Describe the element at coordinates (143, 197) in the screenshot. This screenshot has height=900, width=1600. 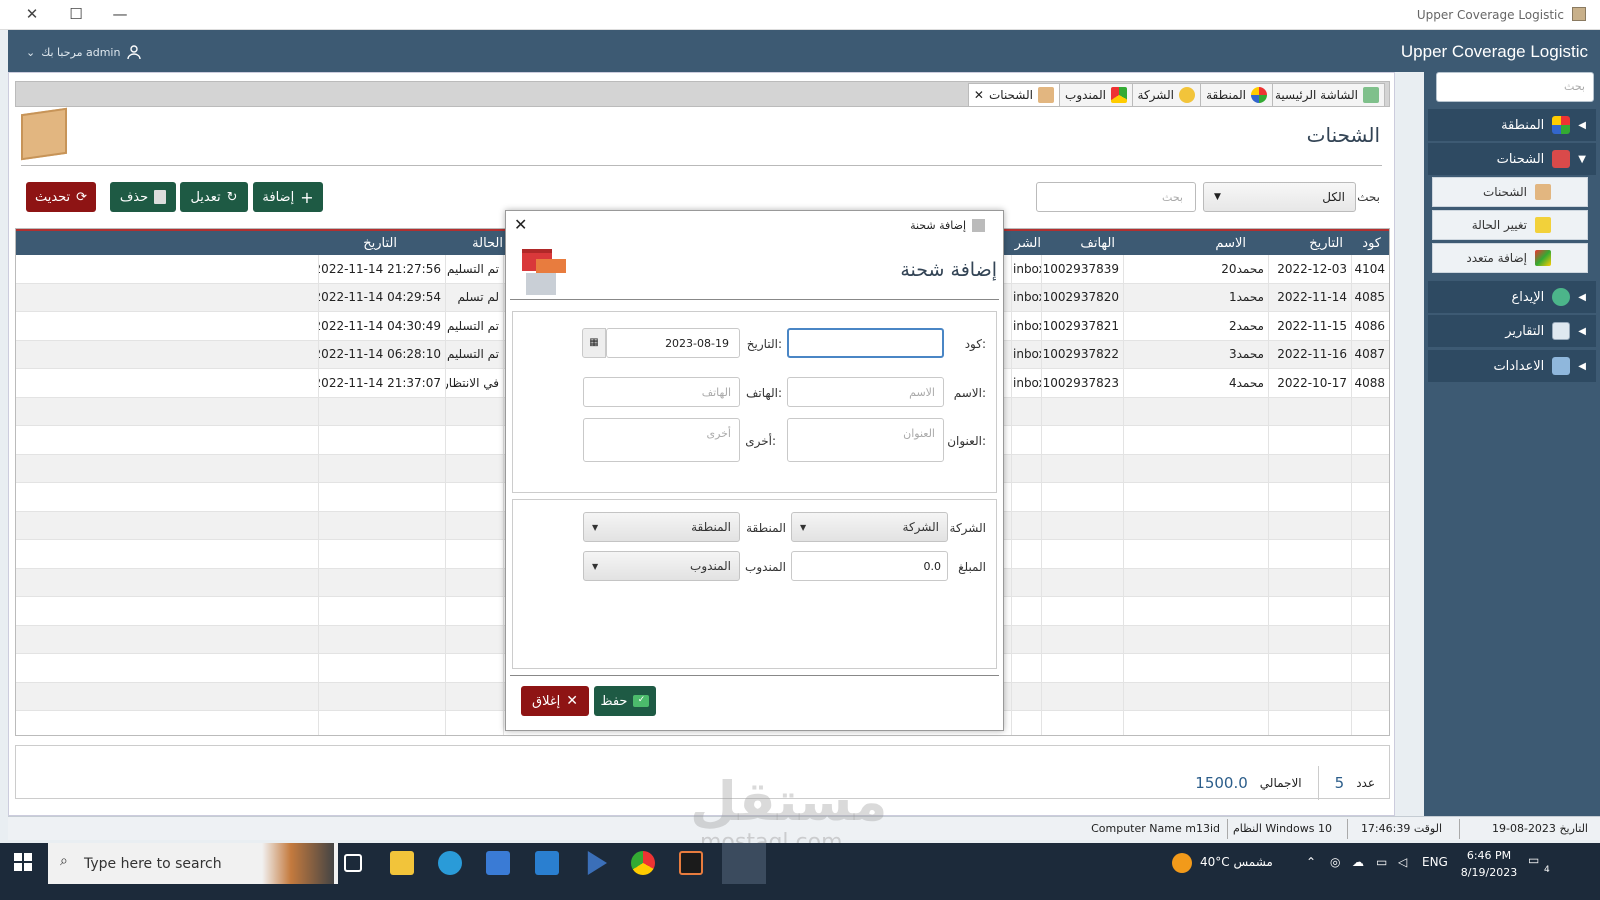
I see `delete-button: حذف` at that location.